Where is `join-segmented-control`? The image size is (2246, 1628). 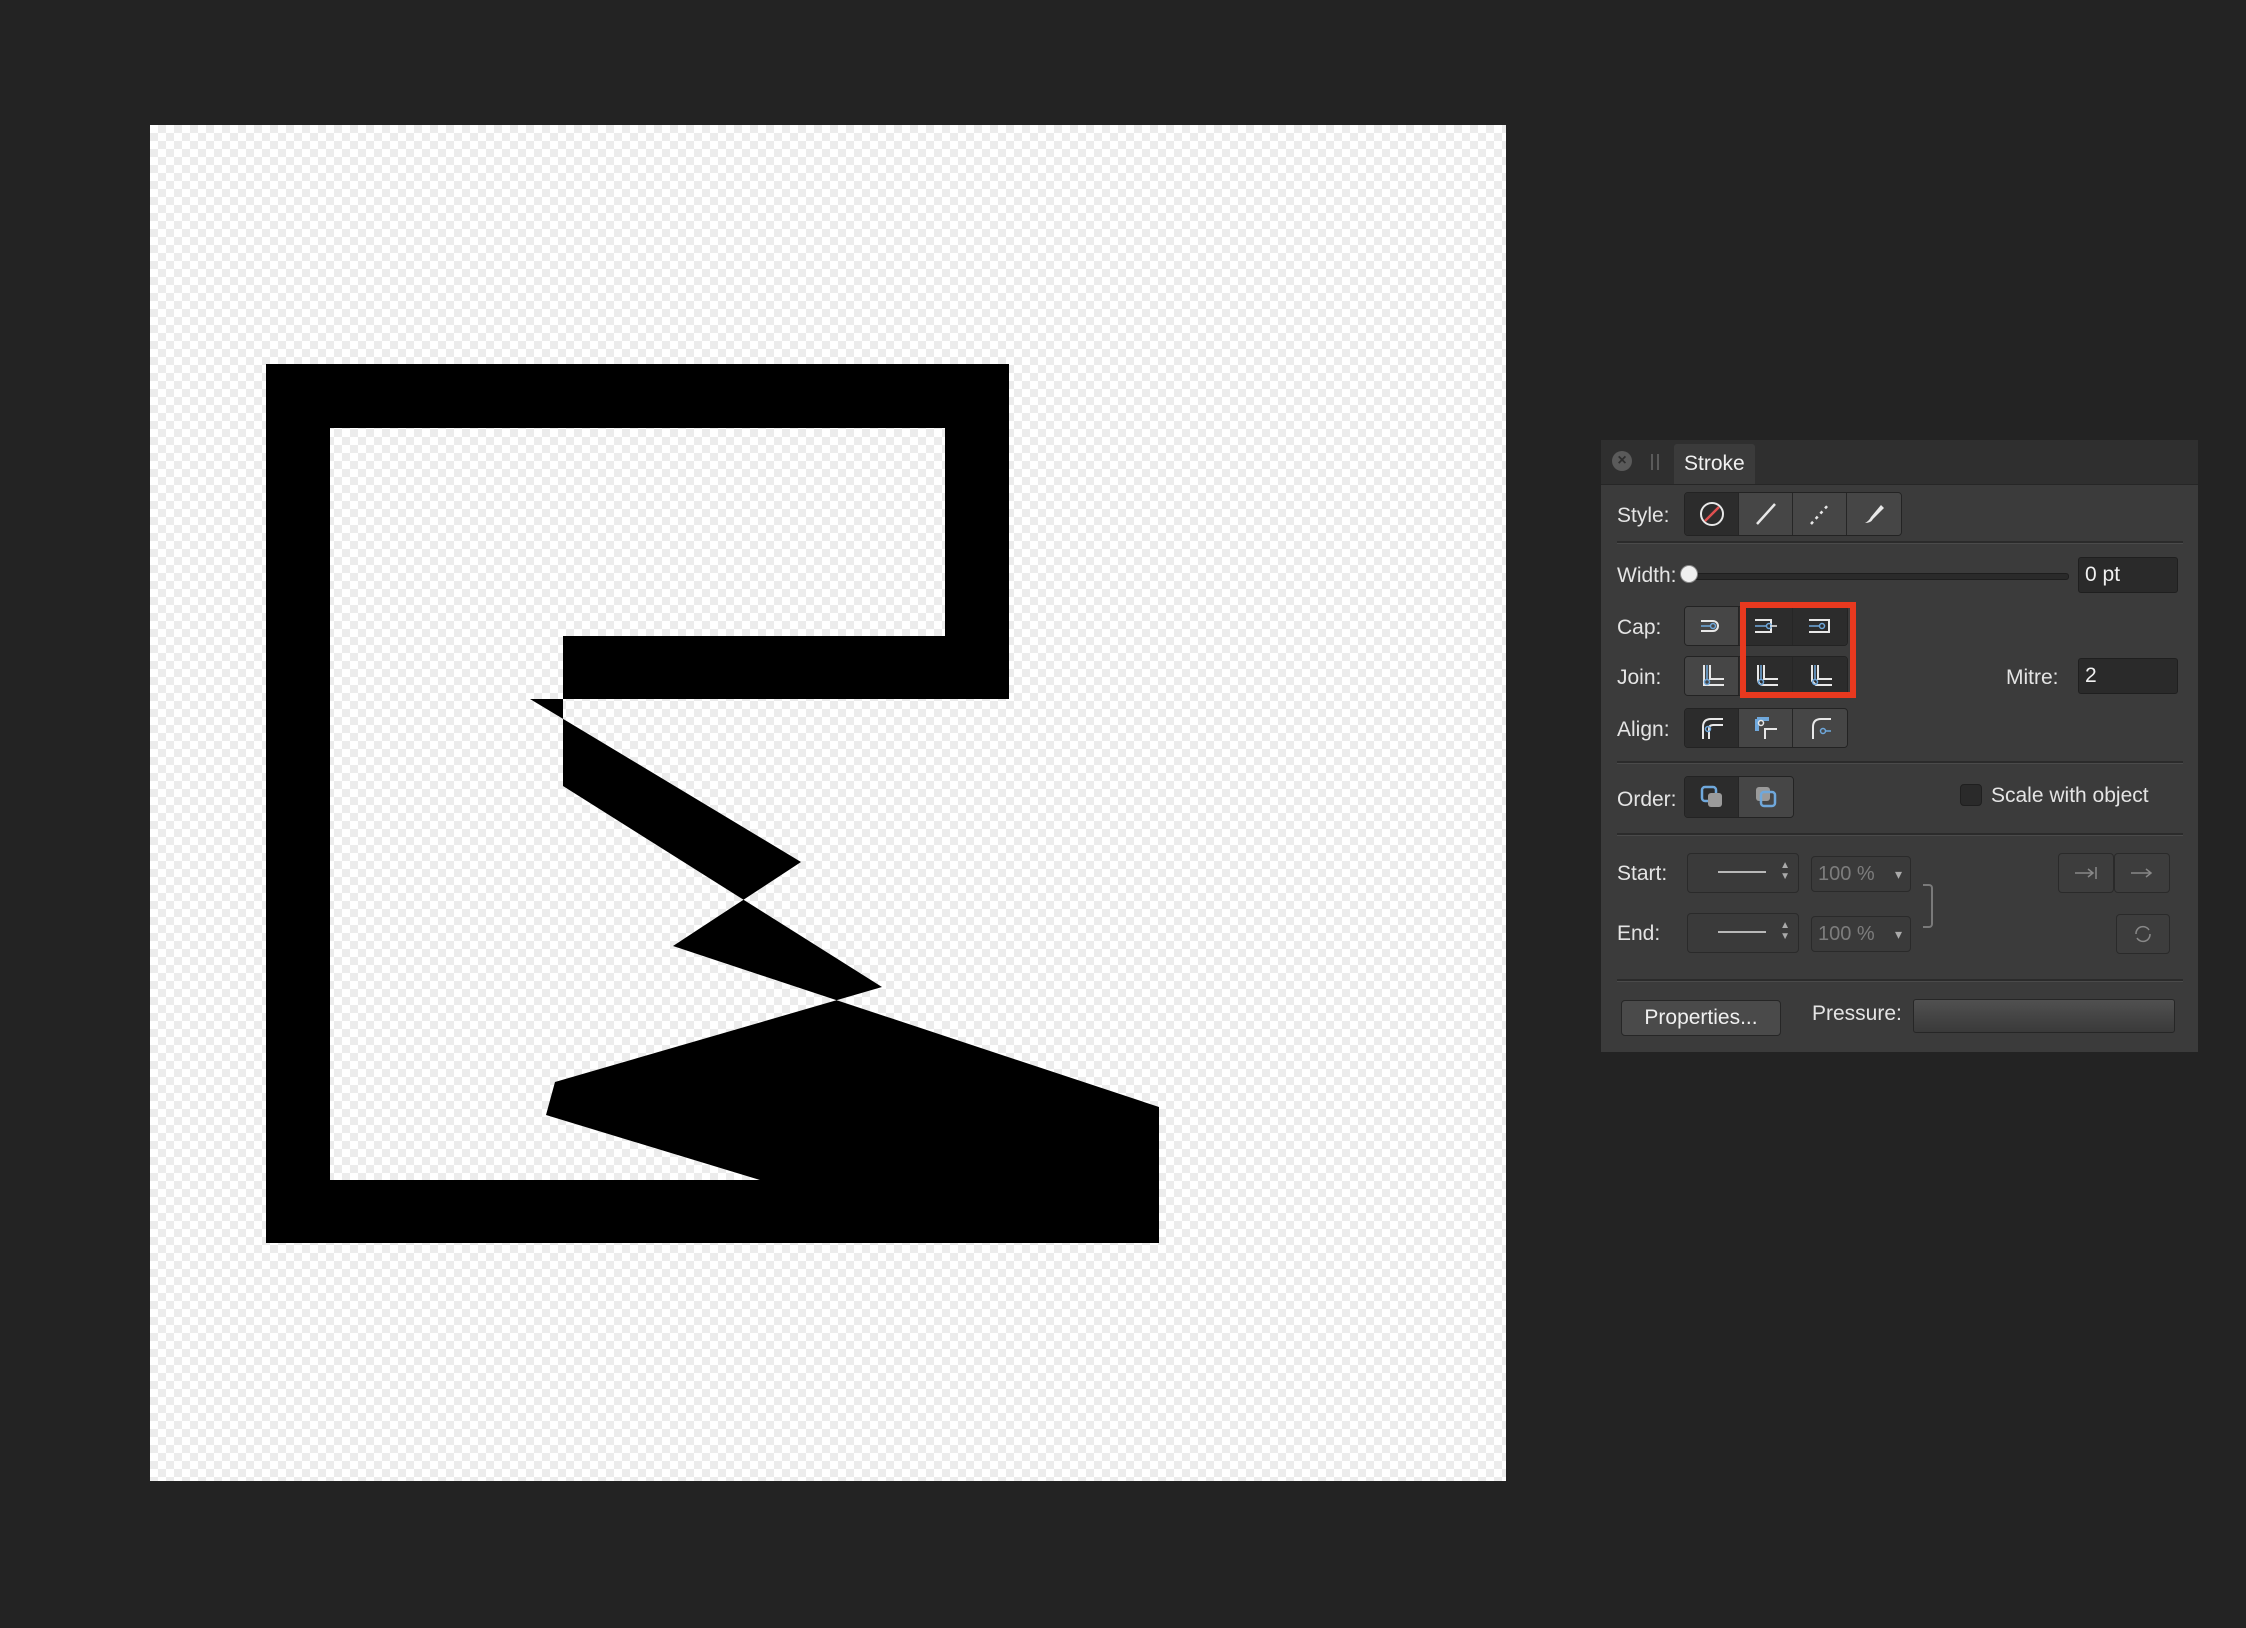
join-segmented-control is located at coordinates (1766, 676).